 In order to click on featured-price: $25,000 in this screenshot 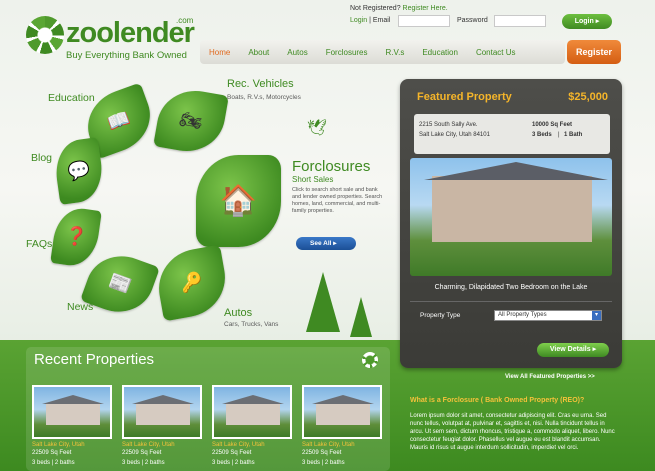, I will do `click(588, 97)`.